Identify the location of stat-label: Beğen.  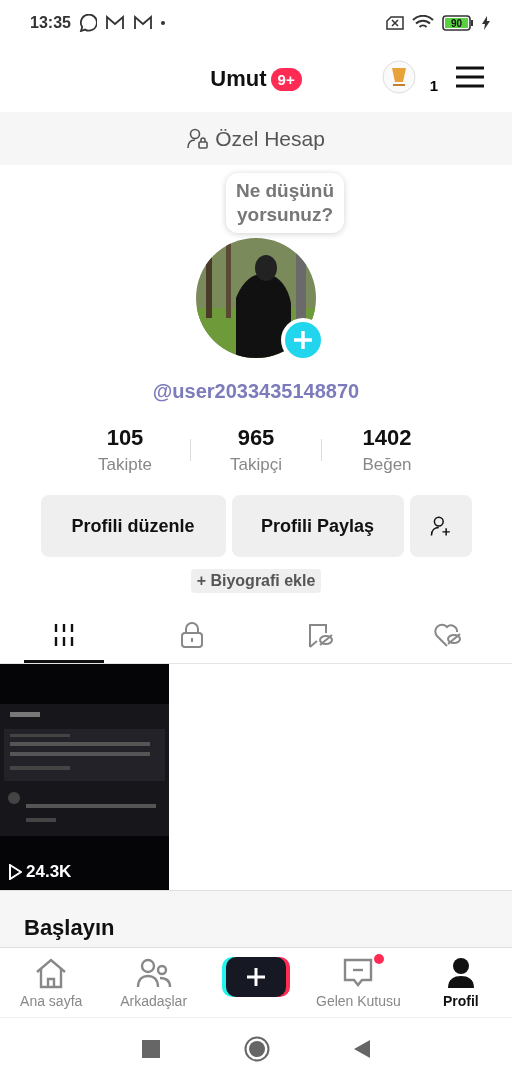
(387, 465).